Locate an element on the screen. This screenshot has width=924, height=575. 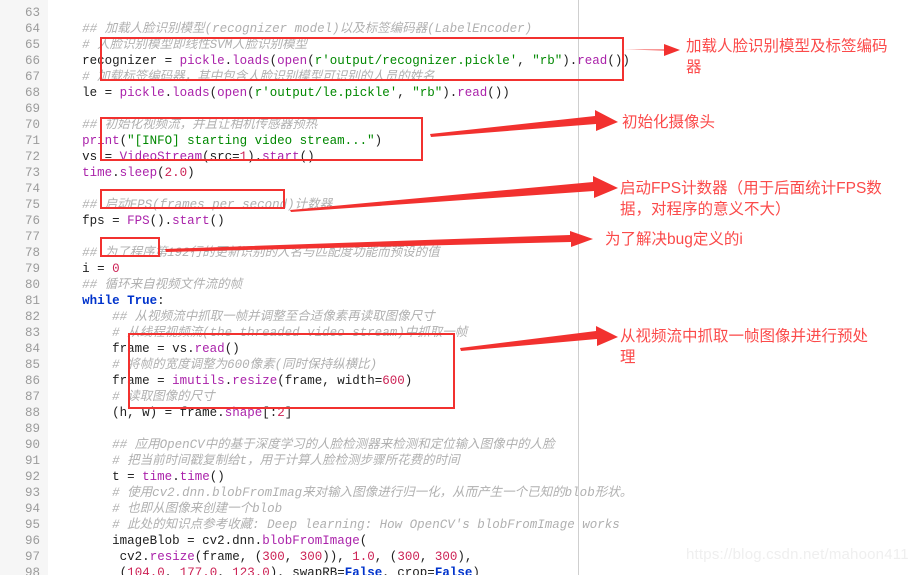
code-line: time.sleep(2.0) is located at coordinates (138, 173).